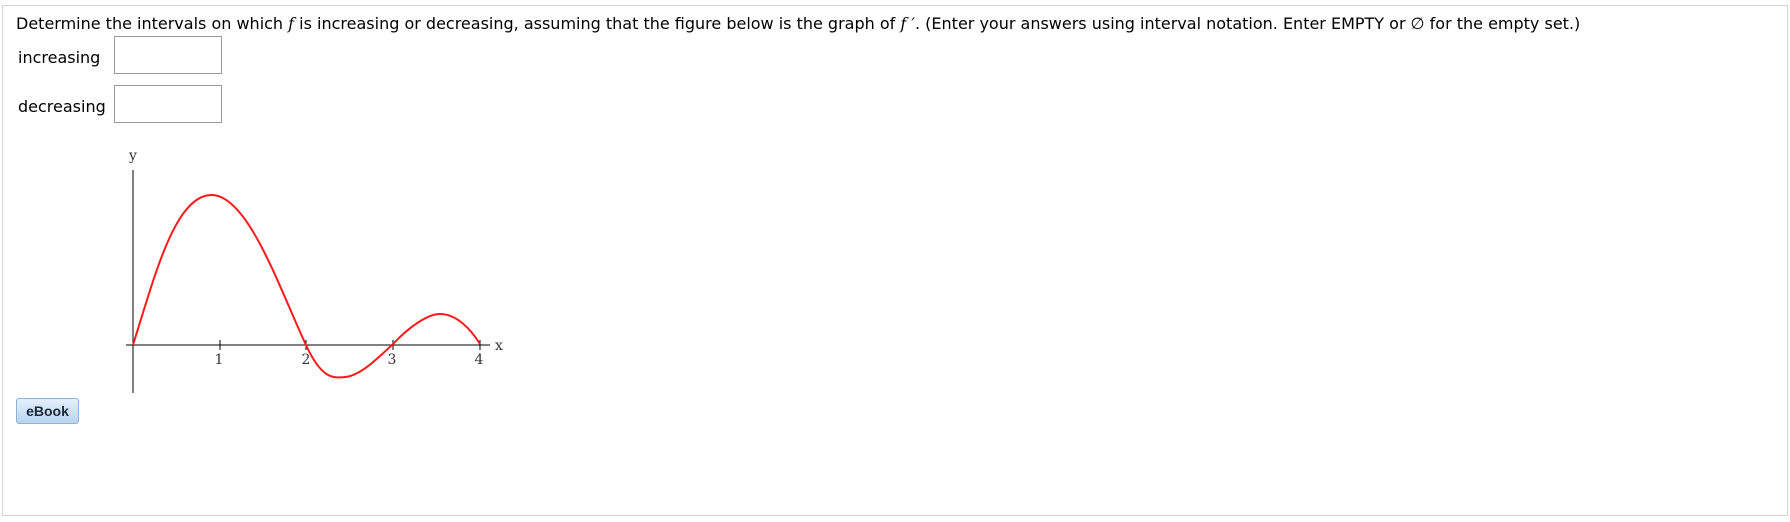 The height and width of the screenshot is (522, 1790). What do you see at coordinates (306, 286) in the screenshot?
I see `fprime-curve` at bounding box center [306, 286].